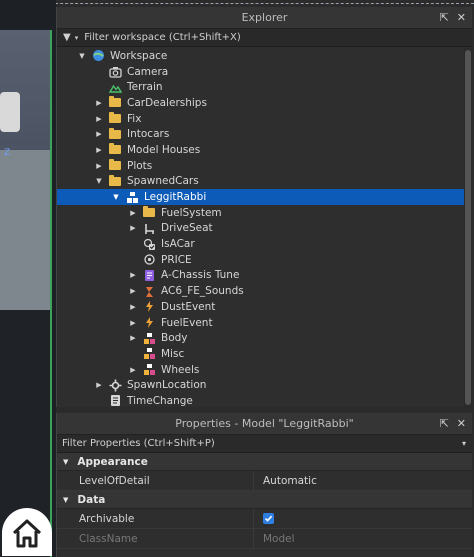  What do you see at coordinates (98, 55) in the screenshot?
I see `workspace-icon` at bounding box center [98, 55].